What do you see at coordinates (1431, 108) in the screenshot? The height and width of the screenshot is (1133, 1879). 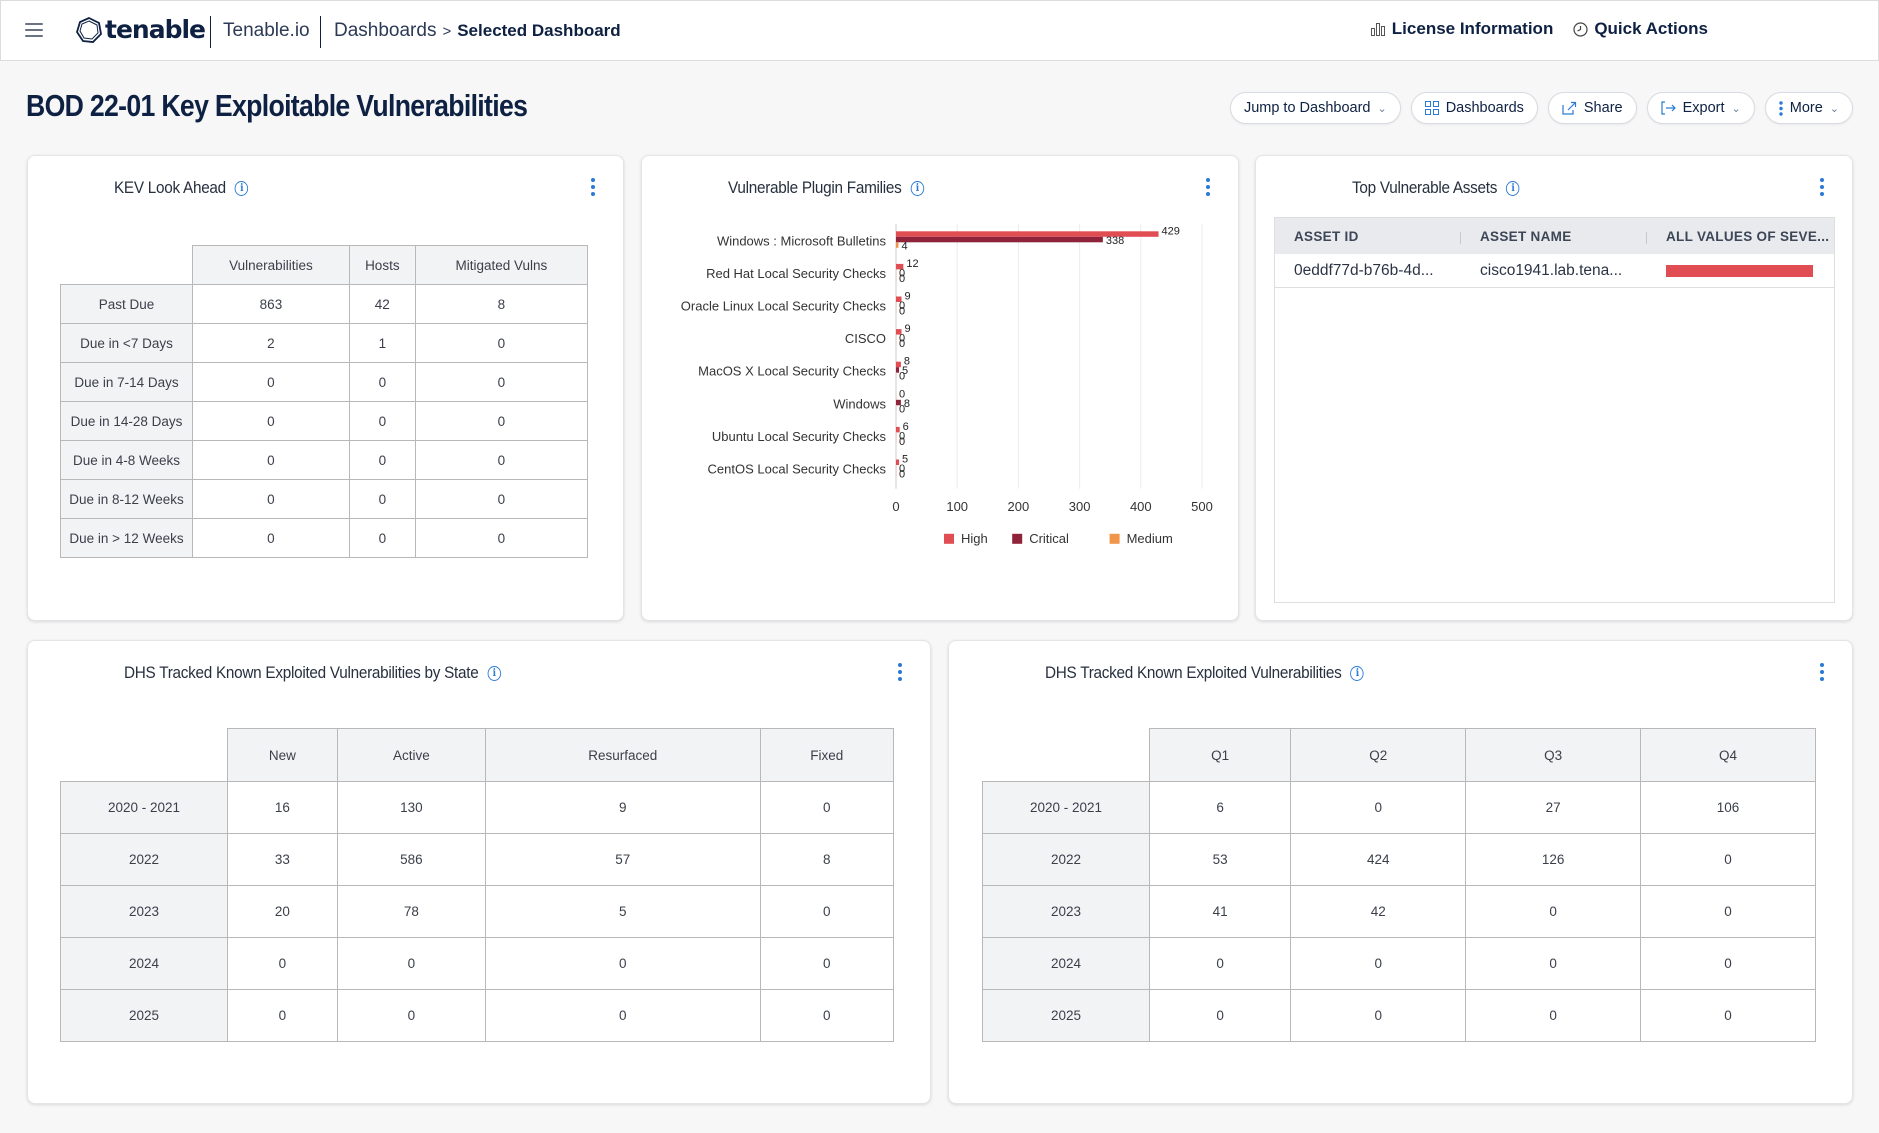 I see `grid-icon` at bounding box center [1431, 108].